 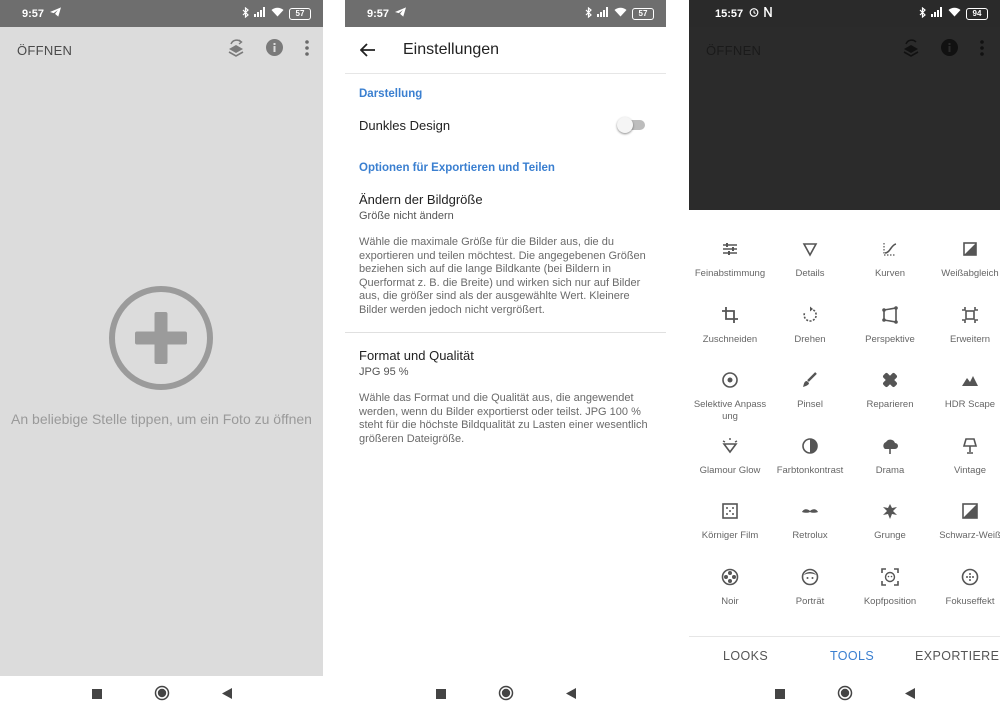 I want to click on format-setting-title: Format und Qualität, so click(x=416, y=355).